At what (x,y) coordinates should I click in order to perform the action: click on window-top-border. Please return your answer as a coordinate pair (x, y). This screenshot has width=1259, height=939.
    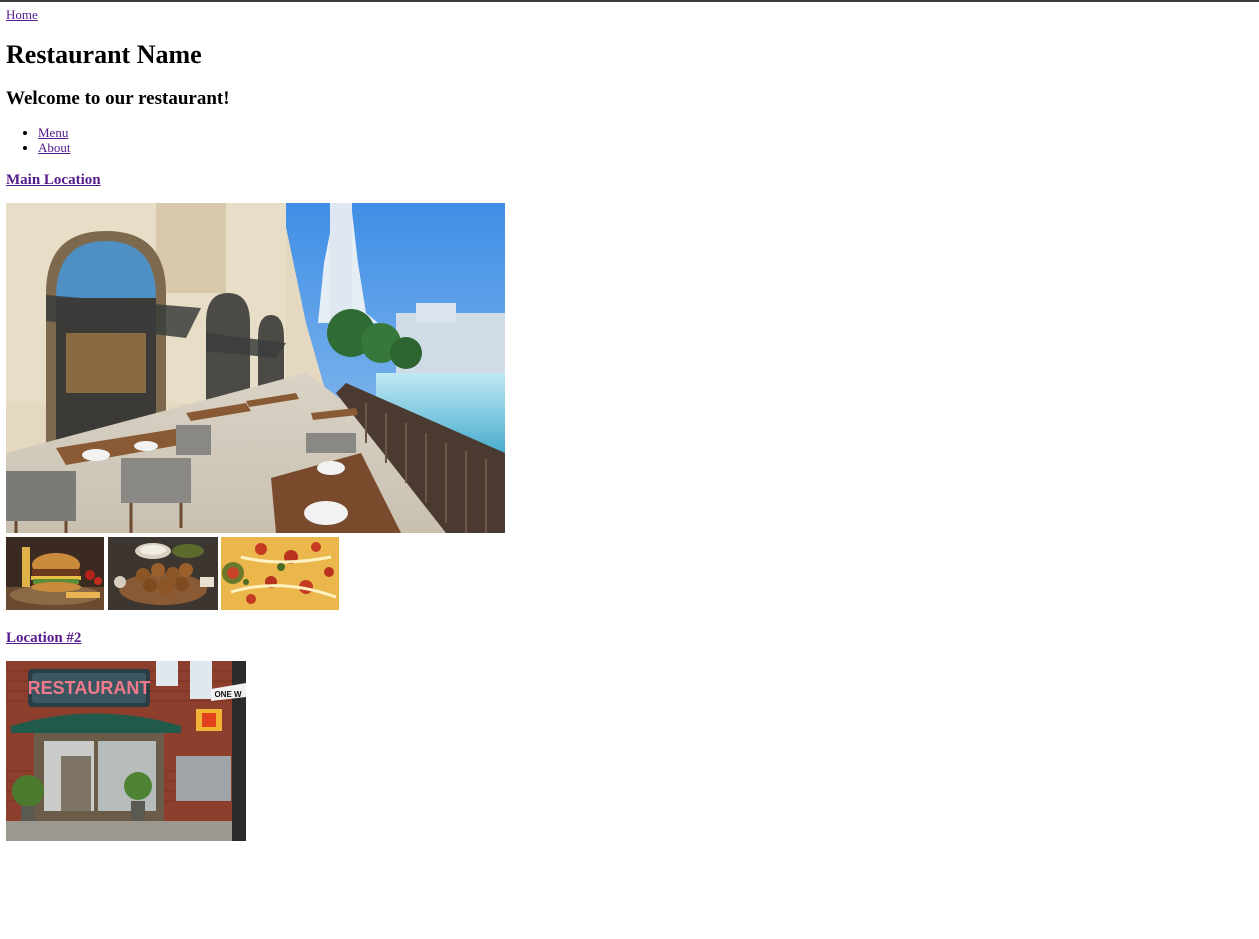
    Looking at the image, I should click on (629, 1).